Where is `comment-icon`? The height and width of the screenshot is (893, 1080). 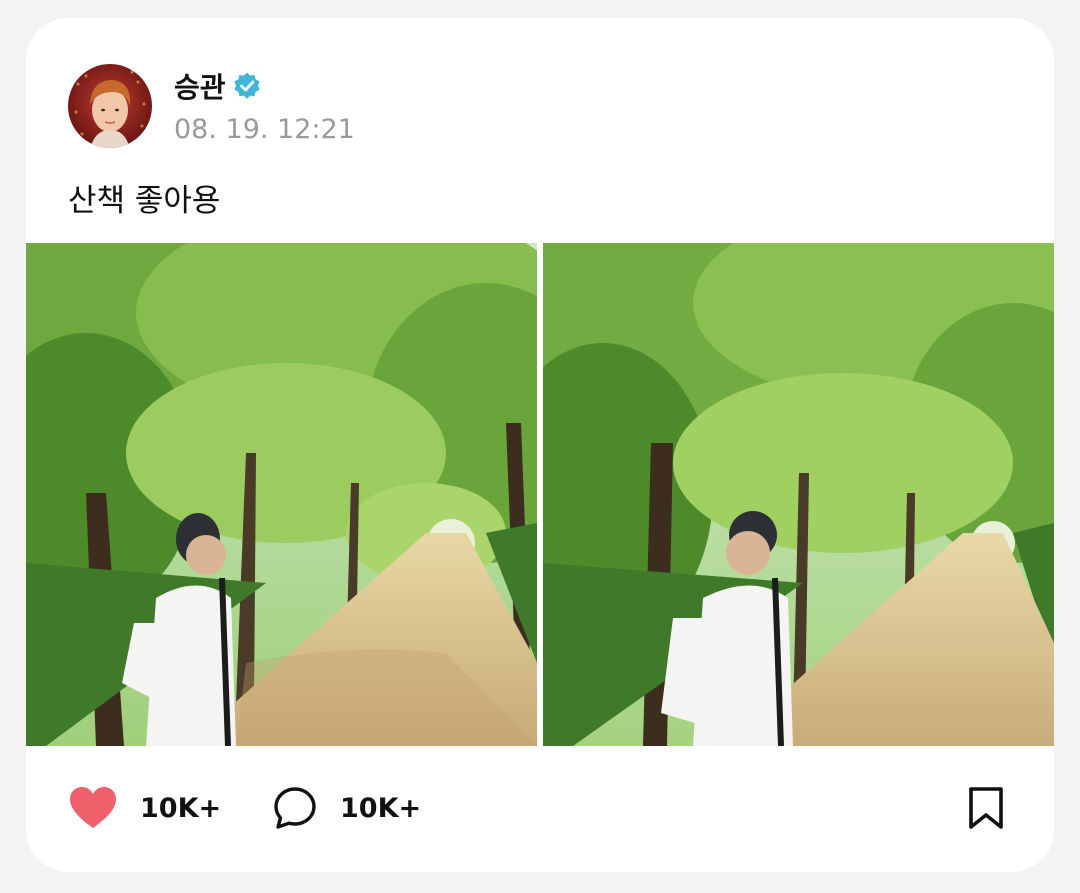
comment-icon is located at coordinates (295, 808).